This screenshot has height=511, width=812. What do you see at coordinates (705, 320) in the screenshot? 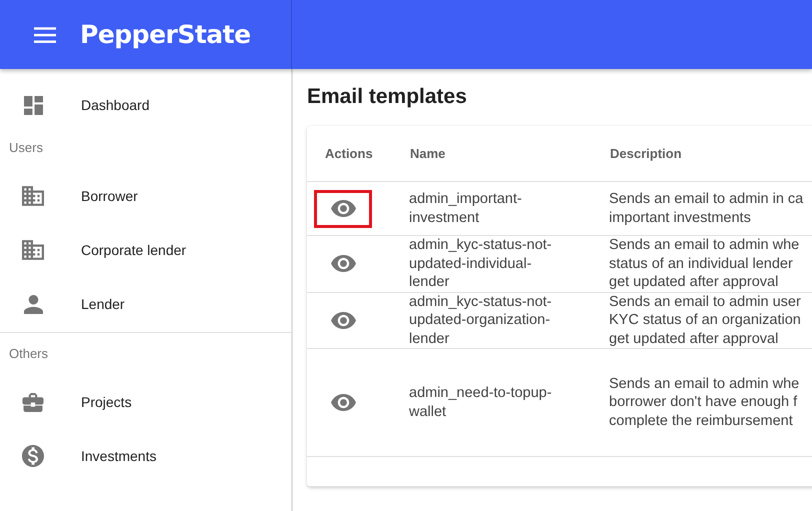
I see `table-cell: Sends an email to admin user KYC status of an organization get updated after approval` at bounding box center [705, 320].